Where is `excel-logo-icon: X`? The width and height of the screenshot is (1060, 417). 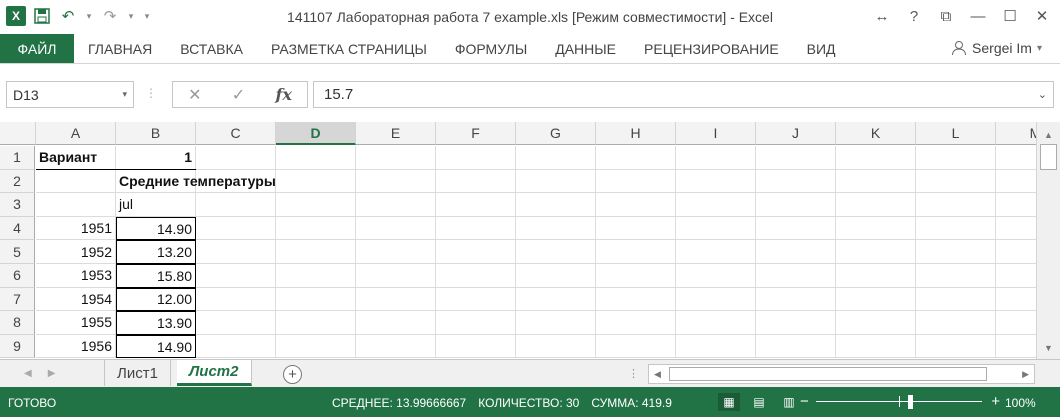
excel-logo-icon: X is located at coordinates (16, 16).